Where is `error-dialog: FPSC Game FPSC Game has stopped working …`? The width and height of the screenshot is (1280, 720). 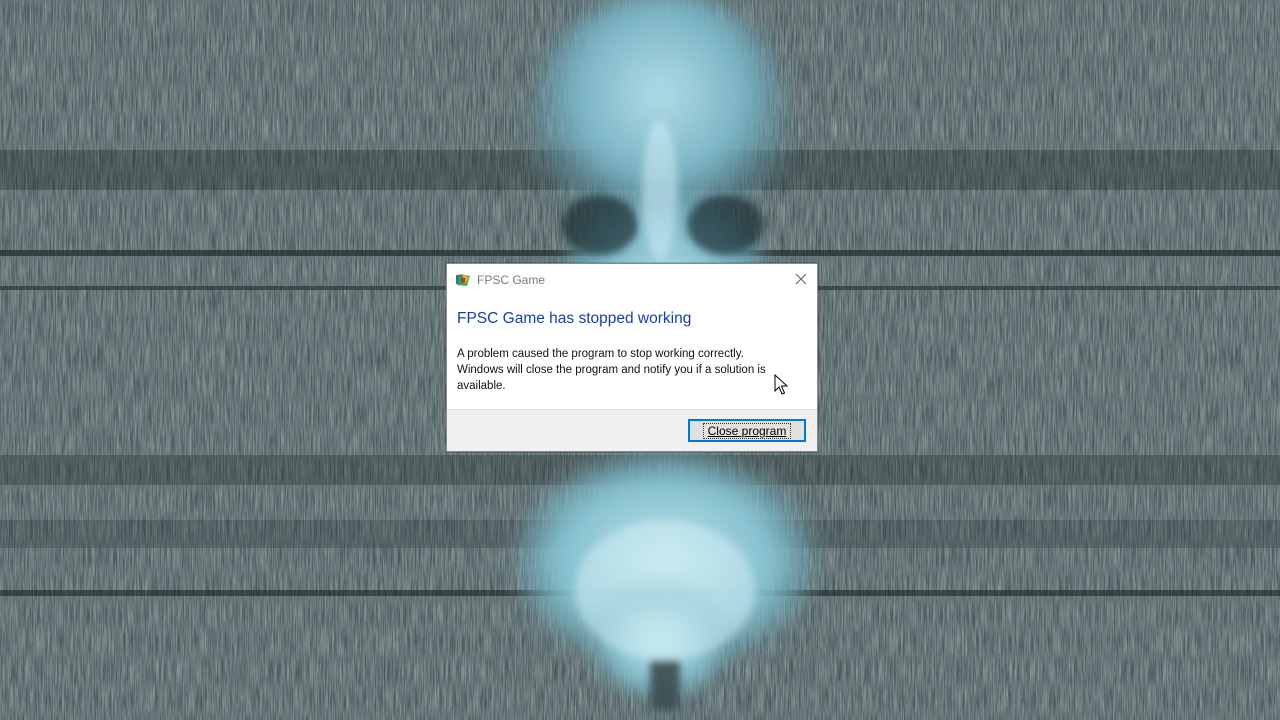 error-dialog: FPSC Game FPSC Game has stopped working … is located at coordinates (632, 357).